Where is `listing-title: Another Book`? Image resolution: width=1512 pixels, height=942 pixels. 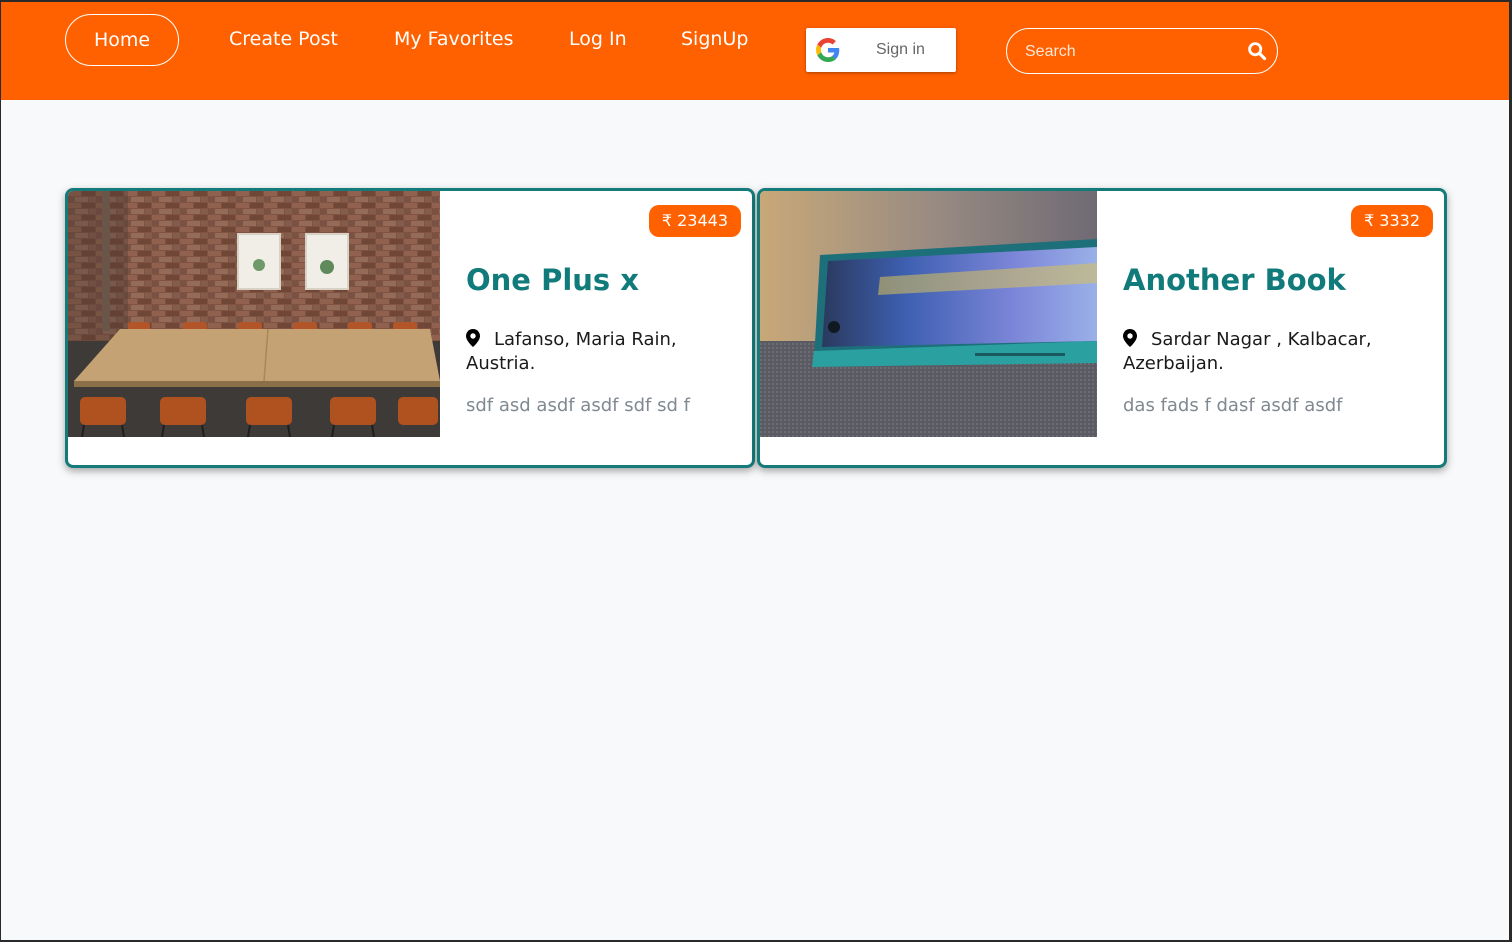
listing-title: Another Book is located at coordinates (1234, 280).